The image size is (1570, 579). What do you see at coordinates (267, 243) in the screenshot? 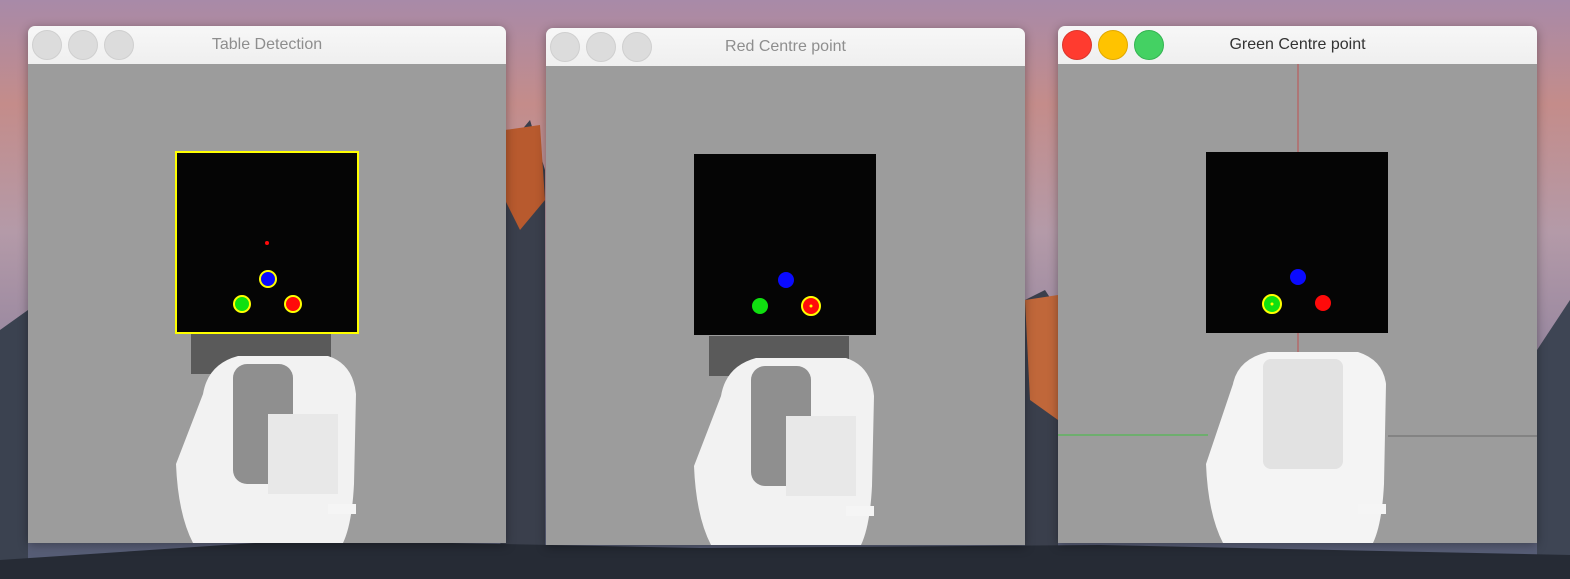
I see `table-centre-marker` at bounding box center [267, 243].